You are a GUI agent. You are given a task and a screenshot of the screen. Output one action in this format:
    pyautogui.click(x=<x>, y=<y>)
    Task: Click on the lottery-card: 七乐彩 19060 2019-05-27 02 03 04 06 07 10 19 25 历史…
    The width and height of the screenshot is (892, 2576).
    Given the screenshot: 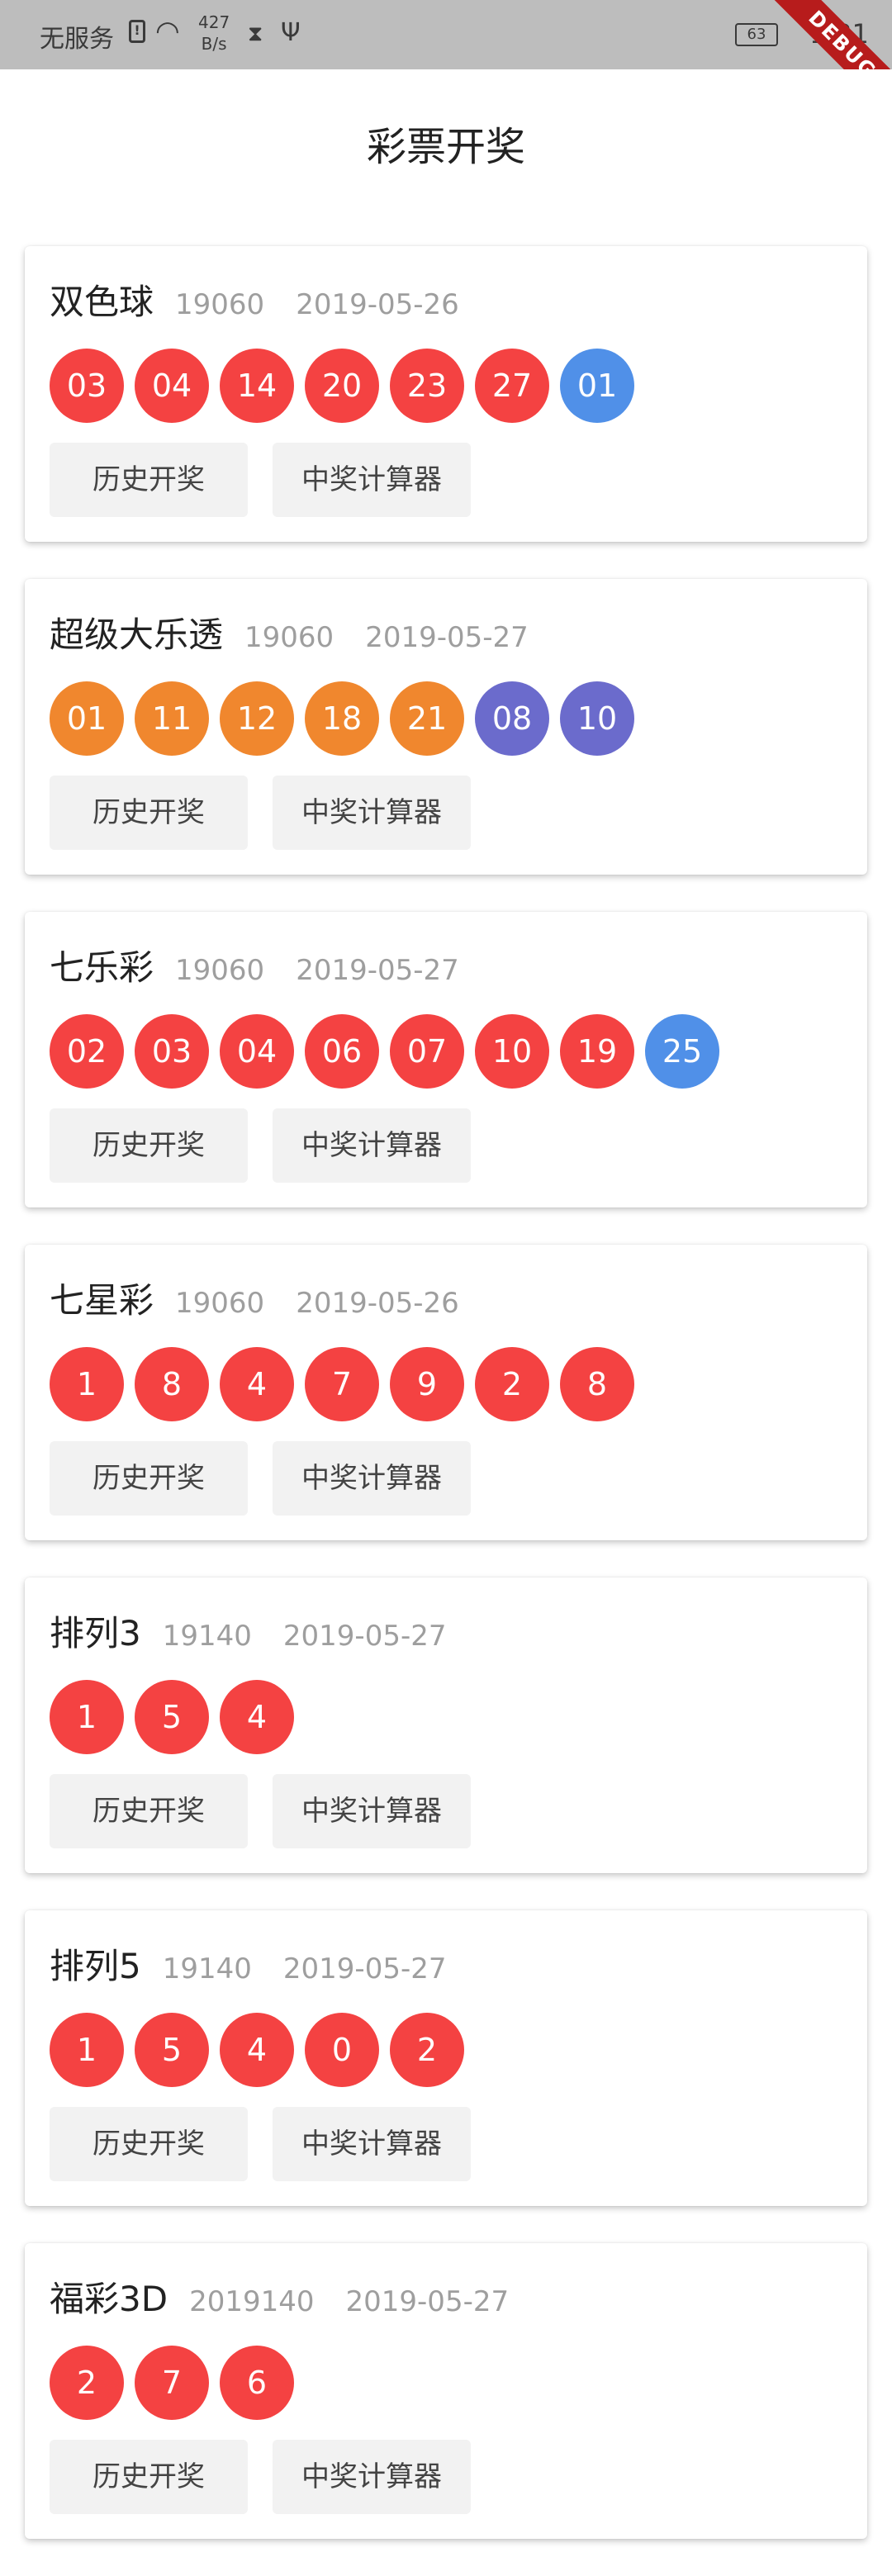 What is the action you would take?
    pyautogui.click(x=446, y=1059)
    